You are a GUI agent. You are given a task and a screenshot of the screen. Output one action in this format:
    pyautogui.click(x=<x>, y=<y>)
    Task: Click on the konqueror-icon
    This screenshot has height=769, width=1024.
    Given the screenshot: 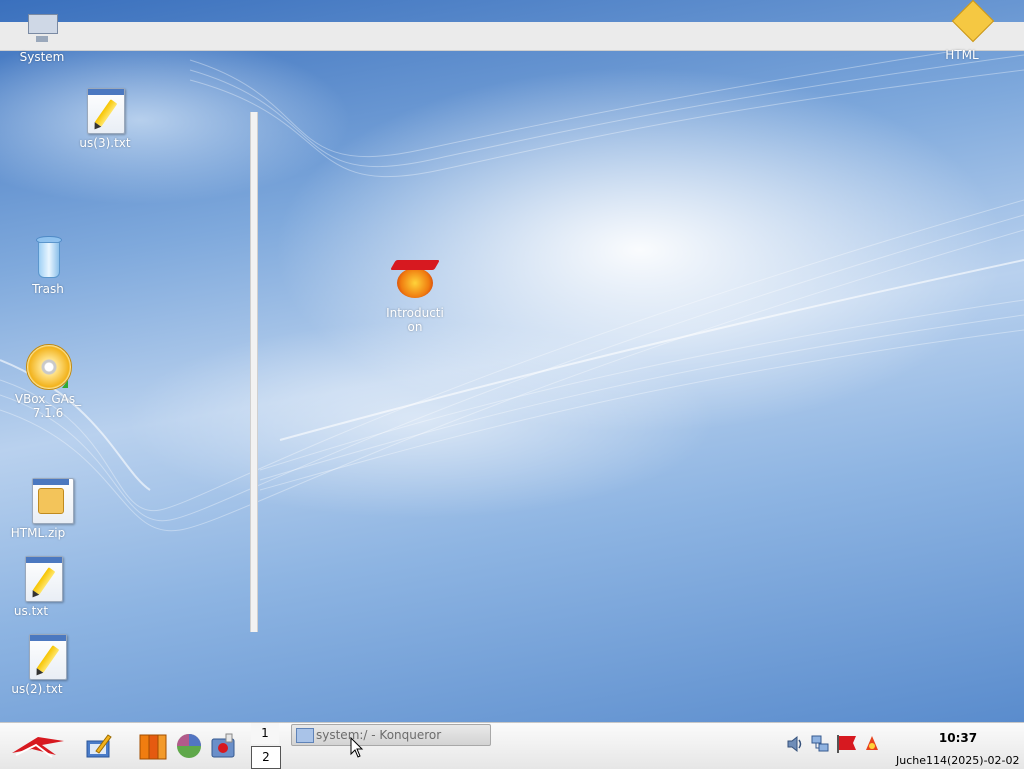 What is the action you would take?
    pyautogui.click(x=305, y=735)
    